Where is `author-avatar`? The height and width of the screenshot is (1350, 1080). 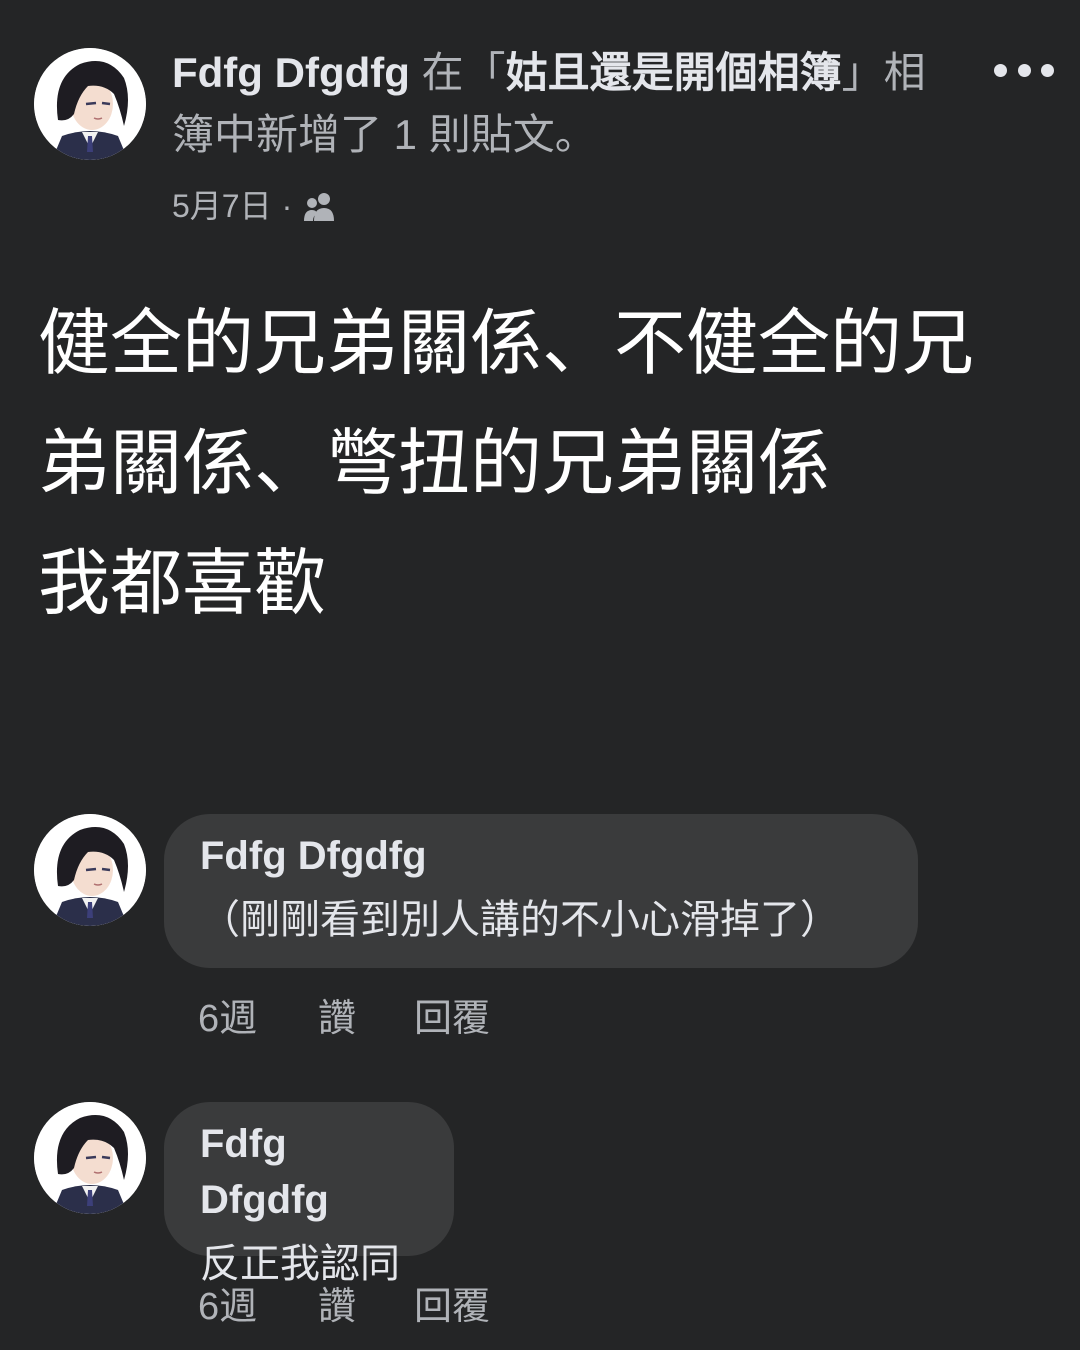 author-avatar is located at coordinates (90, 104).